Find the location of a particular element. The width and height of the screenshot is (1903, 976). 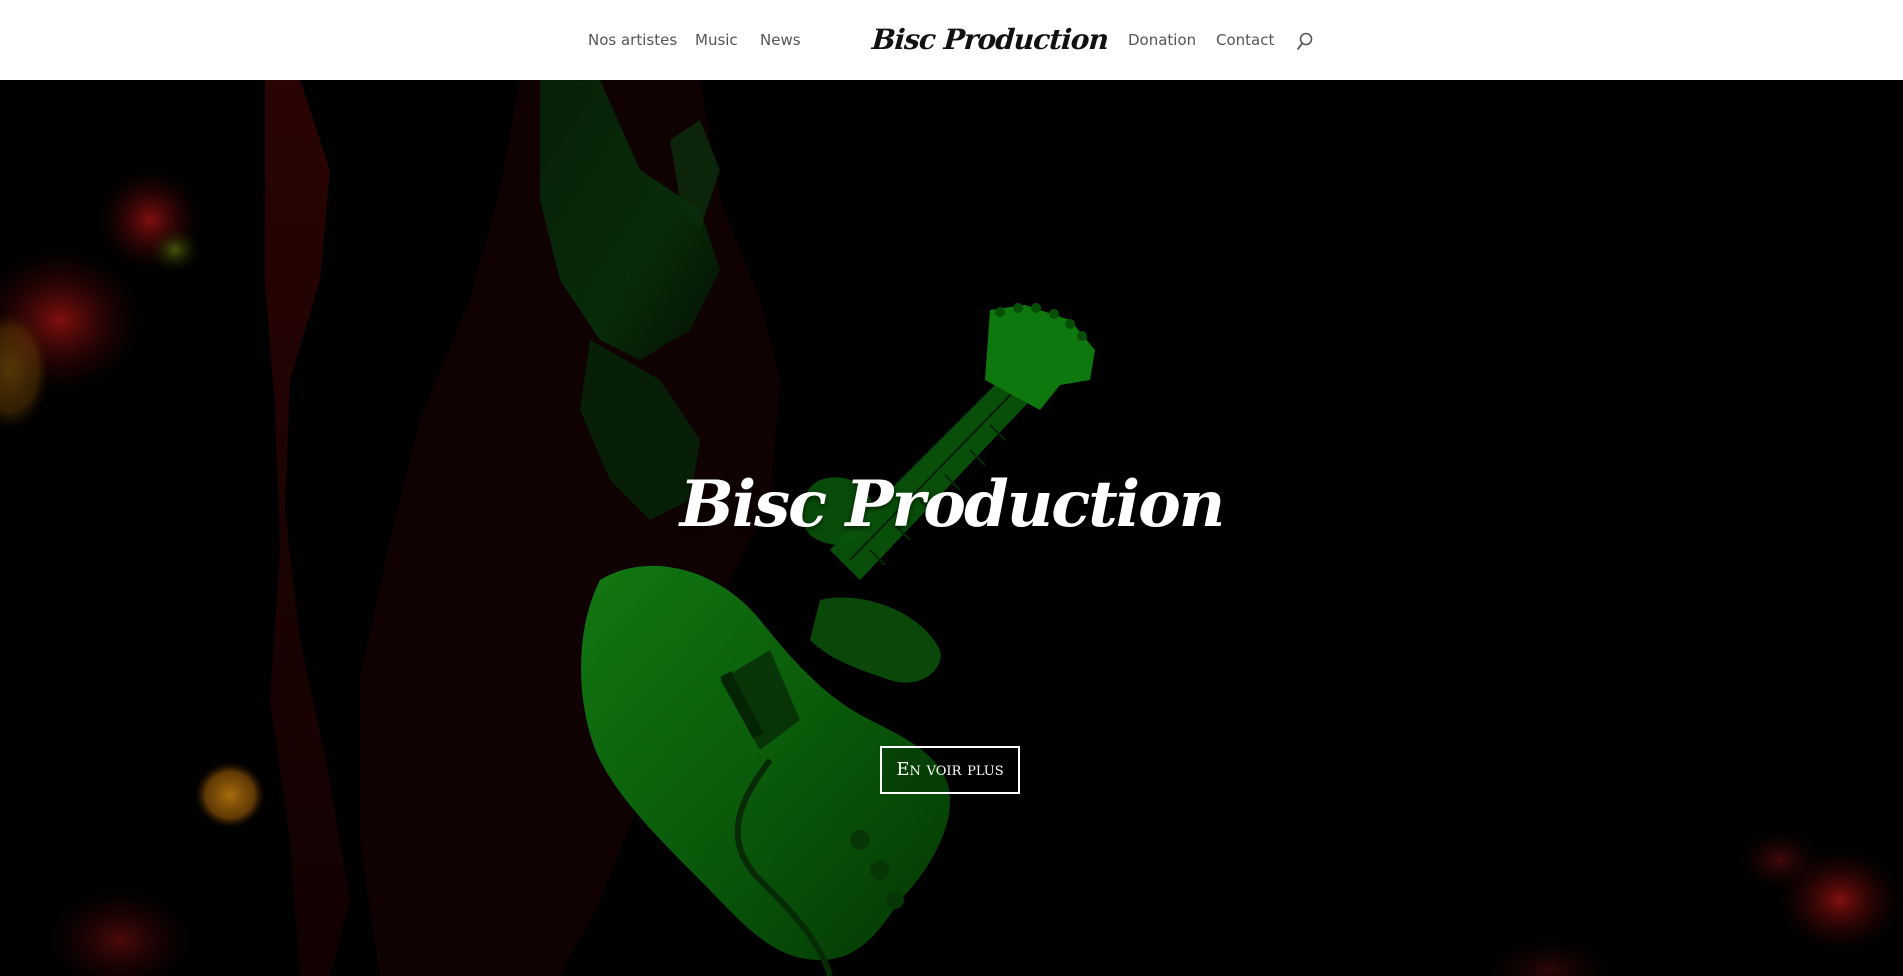

site-logo: Bisc Production is located at coordinates (990, 40).